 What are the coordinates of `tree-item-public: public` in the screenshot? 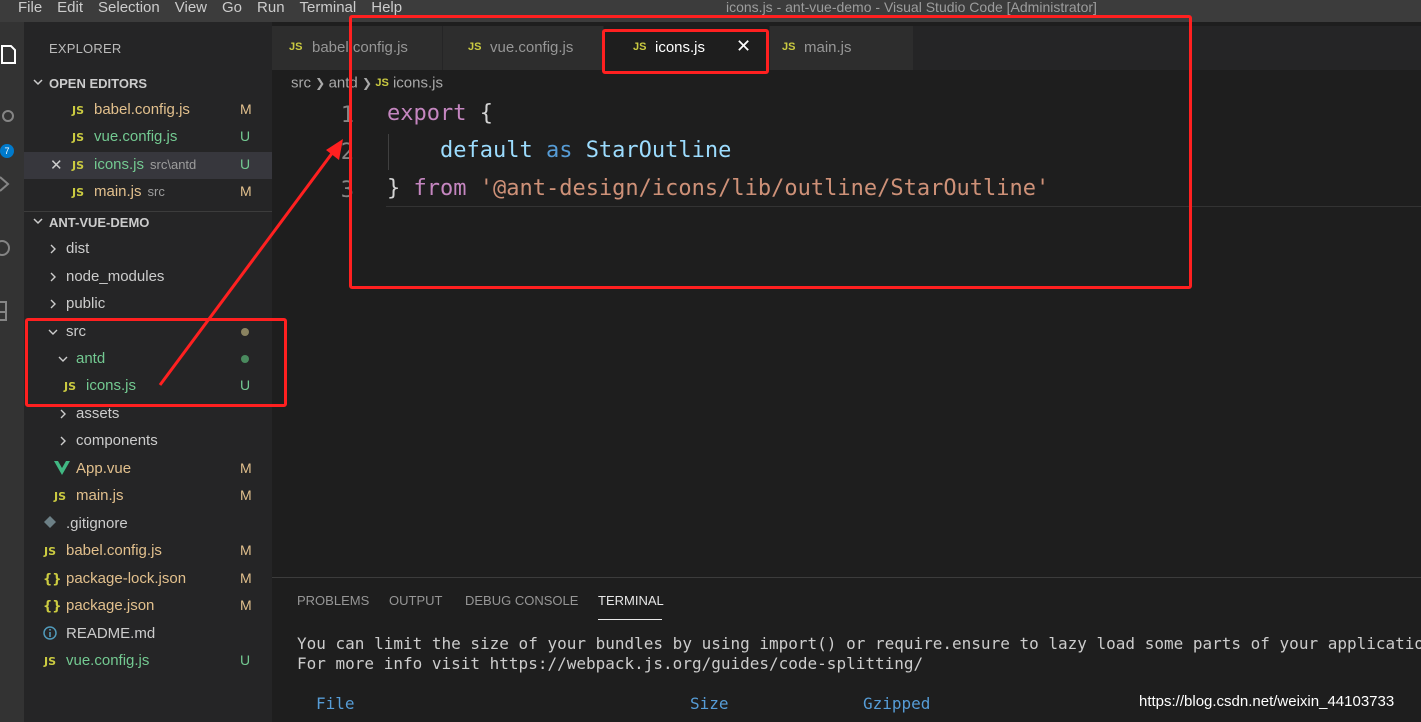 It's located at (148, 304).